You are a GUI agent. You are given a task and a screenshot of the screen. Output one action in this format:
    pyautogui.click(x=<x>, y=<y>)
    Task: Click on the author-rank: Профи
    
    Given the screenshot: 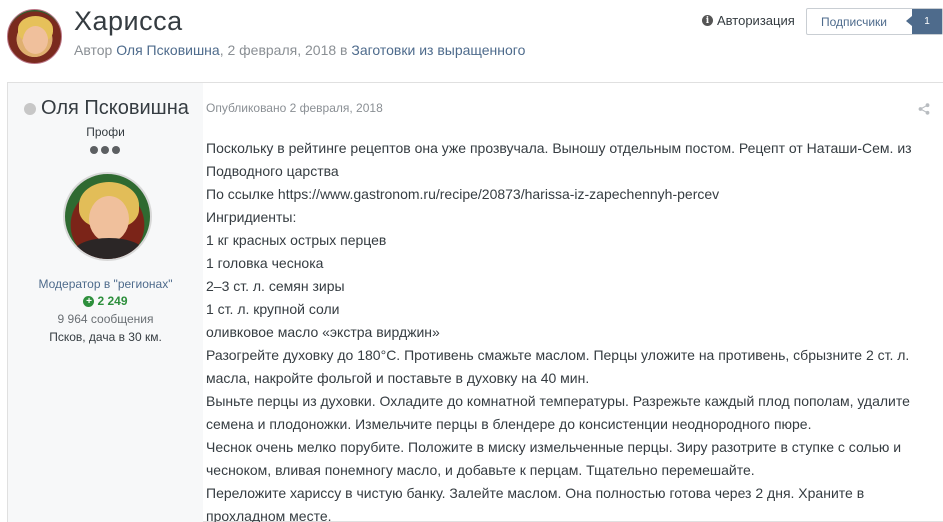 What is the action you would take?
    pyautogui.click(x=105, y=132)
    